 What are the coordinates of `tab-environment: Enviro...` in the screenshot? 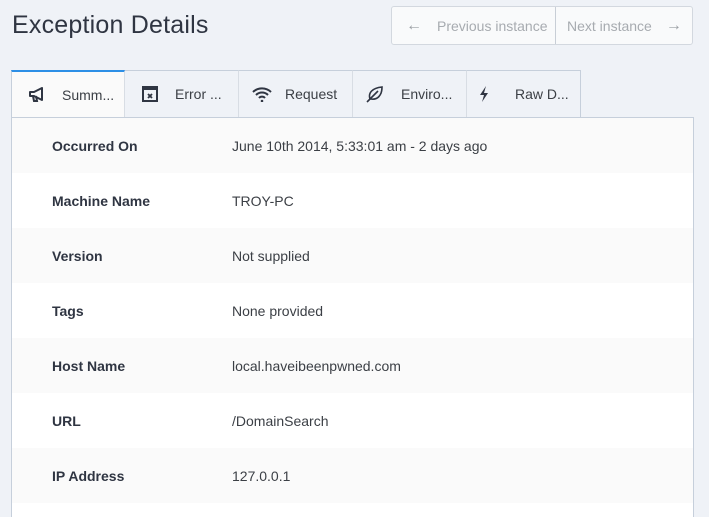 It's located at (410, 93).